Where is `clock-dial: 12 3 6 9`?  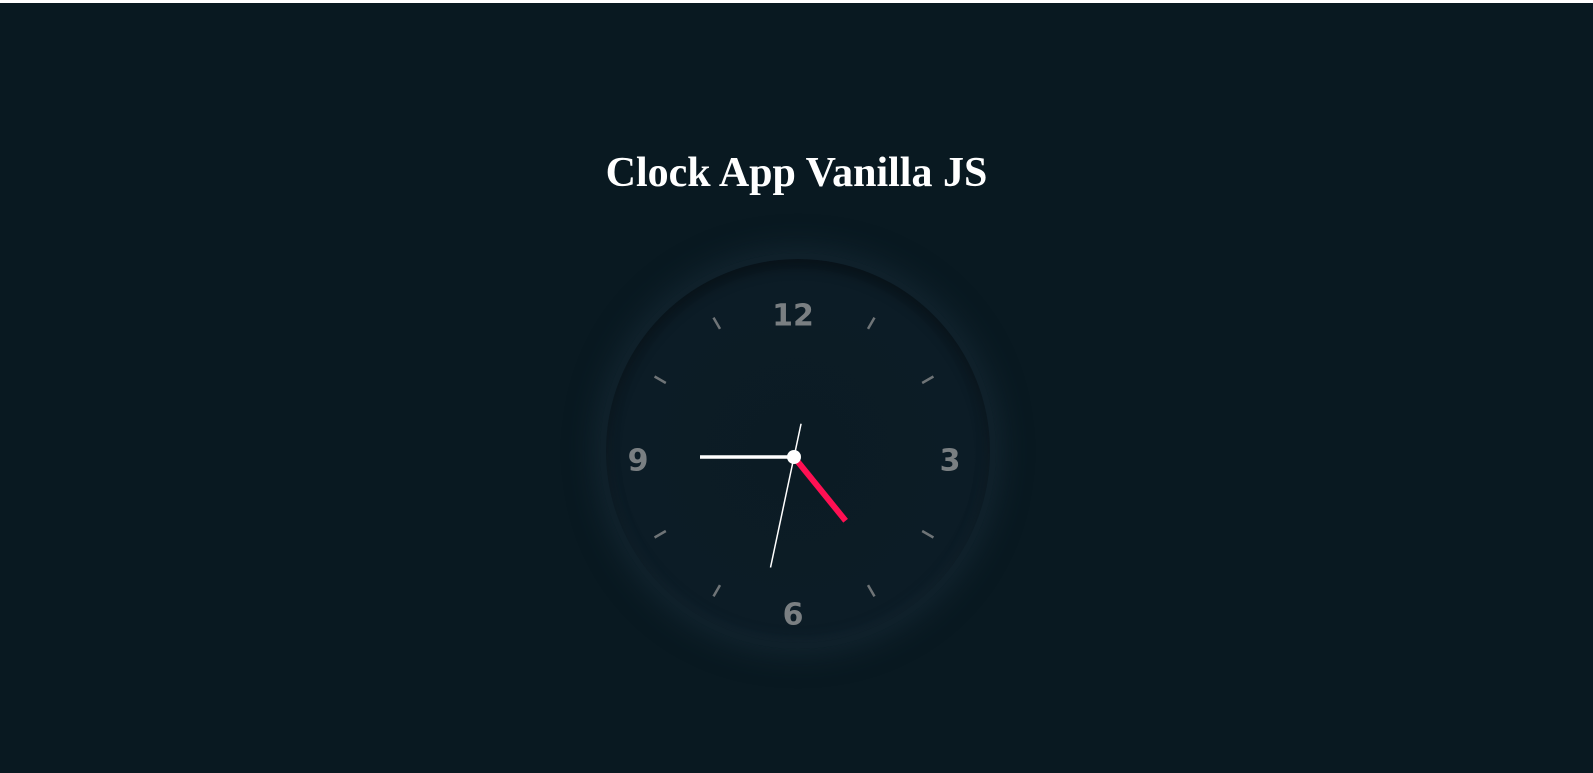
clock-dial: 12 3 6 9 is located at coordinates (794, 466).